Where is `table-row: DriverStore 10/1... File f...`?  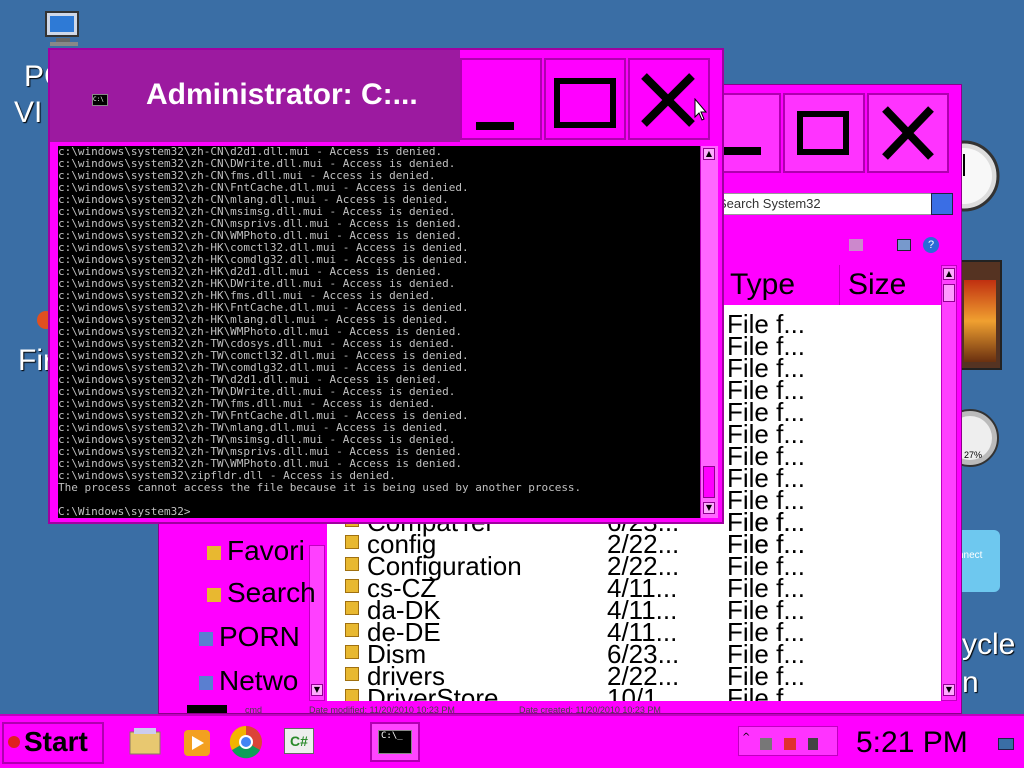
table-row: DriverStore 10/1... File f... is located at coordinates (634, 692).